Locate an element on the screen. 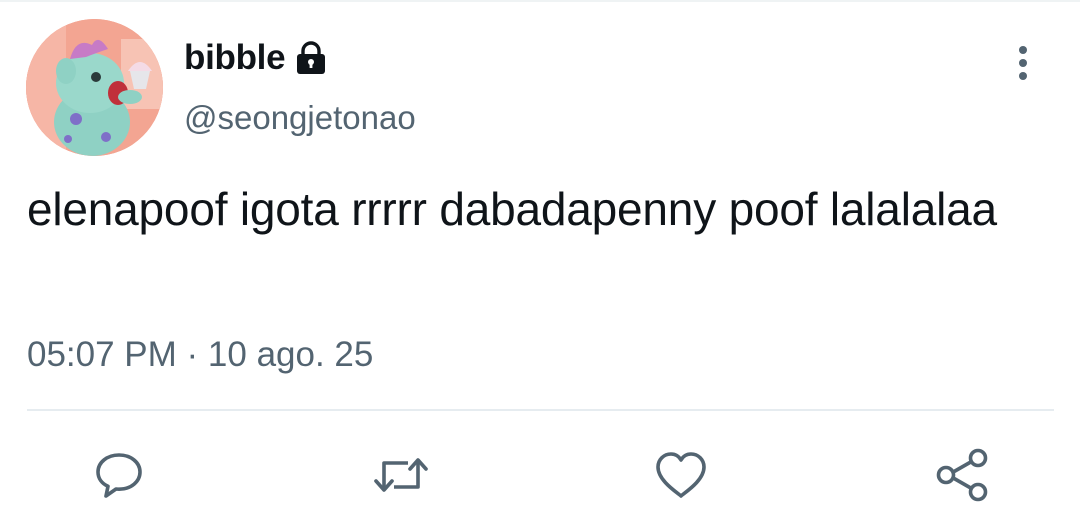  tweet-timestamp: 05:07 PM · 10 ago. 25 is located at coordinates (200, 355).